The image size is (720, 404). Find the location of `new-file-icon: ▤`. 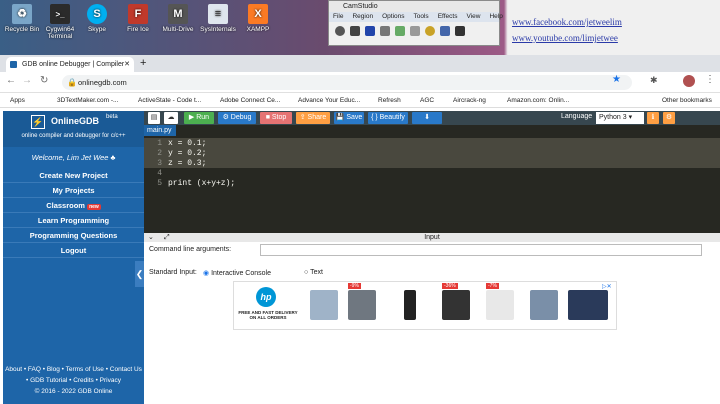

new-file-icon: ▤ is located at coordinates (154, 118).